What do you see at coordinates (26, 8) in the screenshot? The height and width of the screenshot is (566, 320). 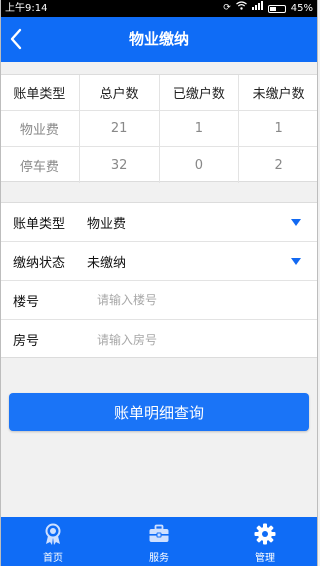 I see `status-time: 上午9:14` at bounding box center [26, 8].